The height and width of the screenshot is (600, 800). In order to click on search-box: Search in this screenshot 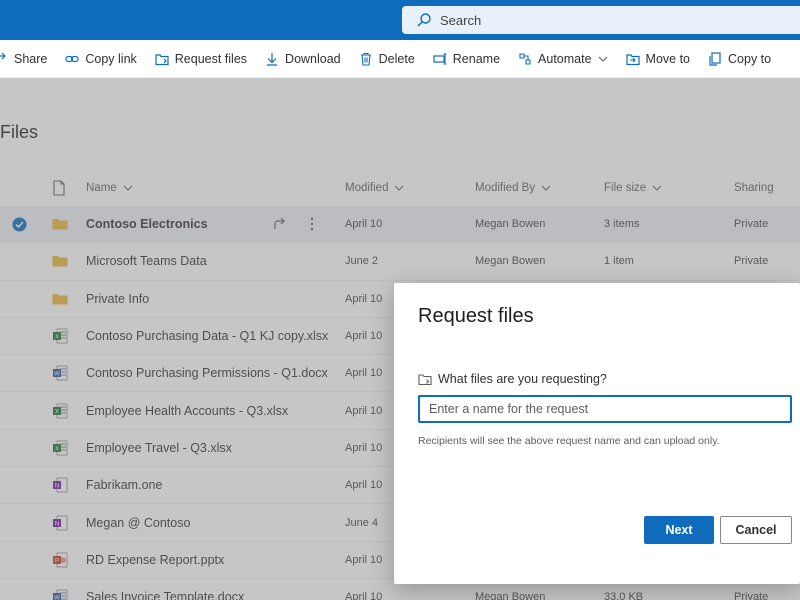, I will do `click(601, 20)`.